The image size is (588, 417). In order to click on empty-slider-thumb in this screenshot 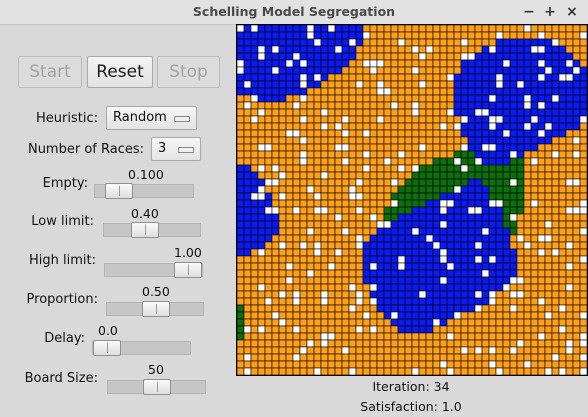, I will do `click(119, 191)`.